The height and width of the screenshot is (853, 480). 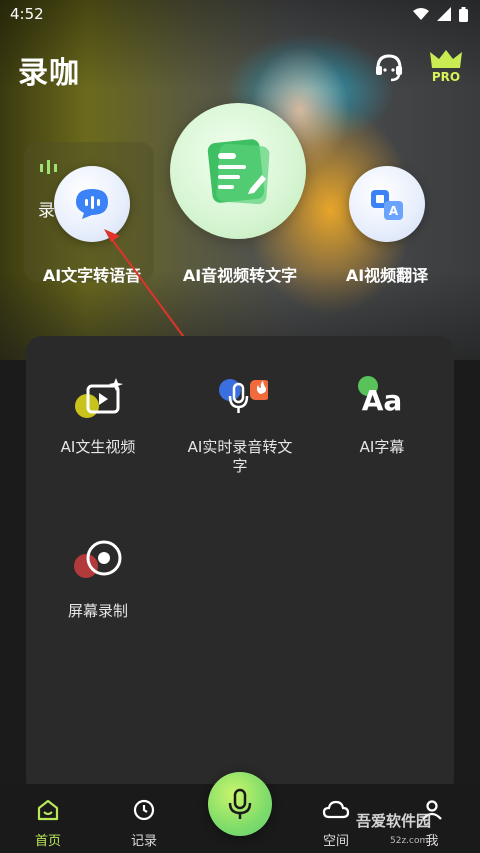 I want to click on ai-realtime-transcribe-tool: AI实时录音转文字, so click(x=240, y=426).